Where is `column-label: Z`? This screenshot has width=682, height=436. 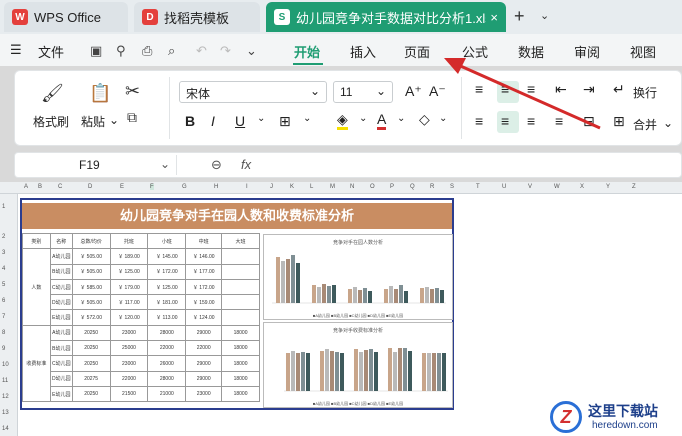 column-label: Z is located at coordinates (634, 187).